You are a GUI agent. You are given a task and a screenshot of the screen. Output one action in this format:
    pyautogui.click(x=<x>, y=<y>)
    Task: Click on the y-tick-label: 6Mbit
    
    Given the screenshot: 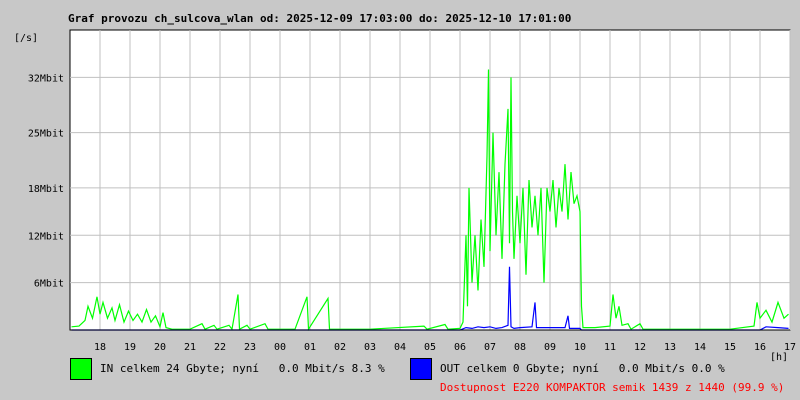 What is the action you would take?
    pyautogui.click(x=49, y=284)
    